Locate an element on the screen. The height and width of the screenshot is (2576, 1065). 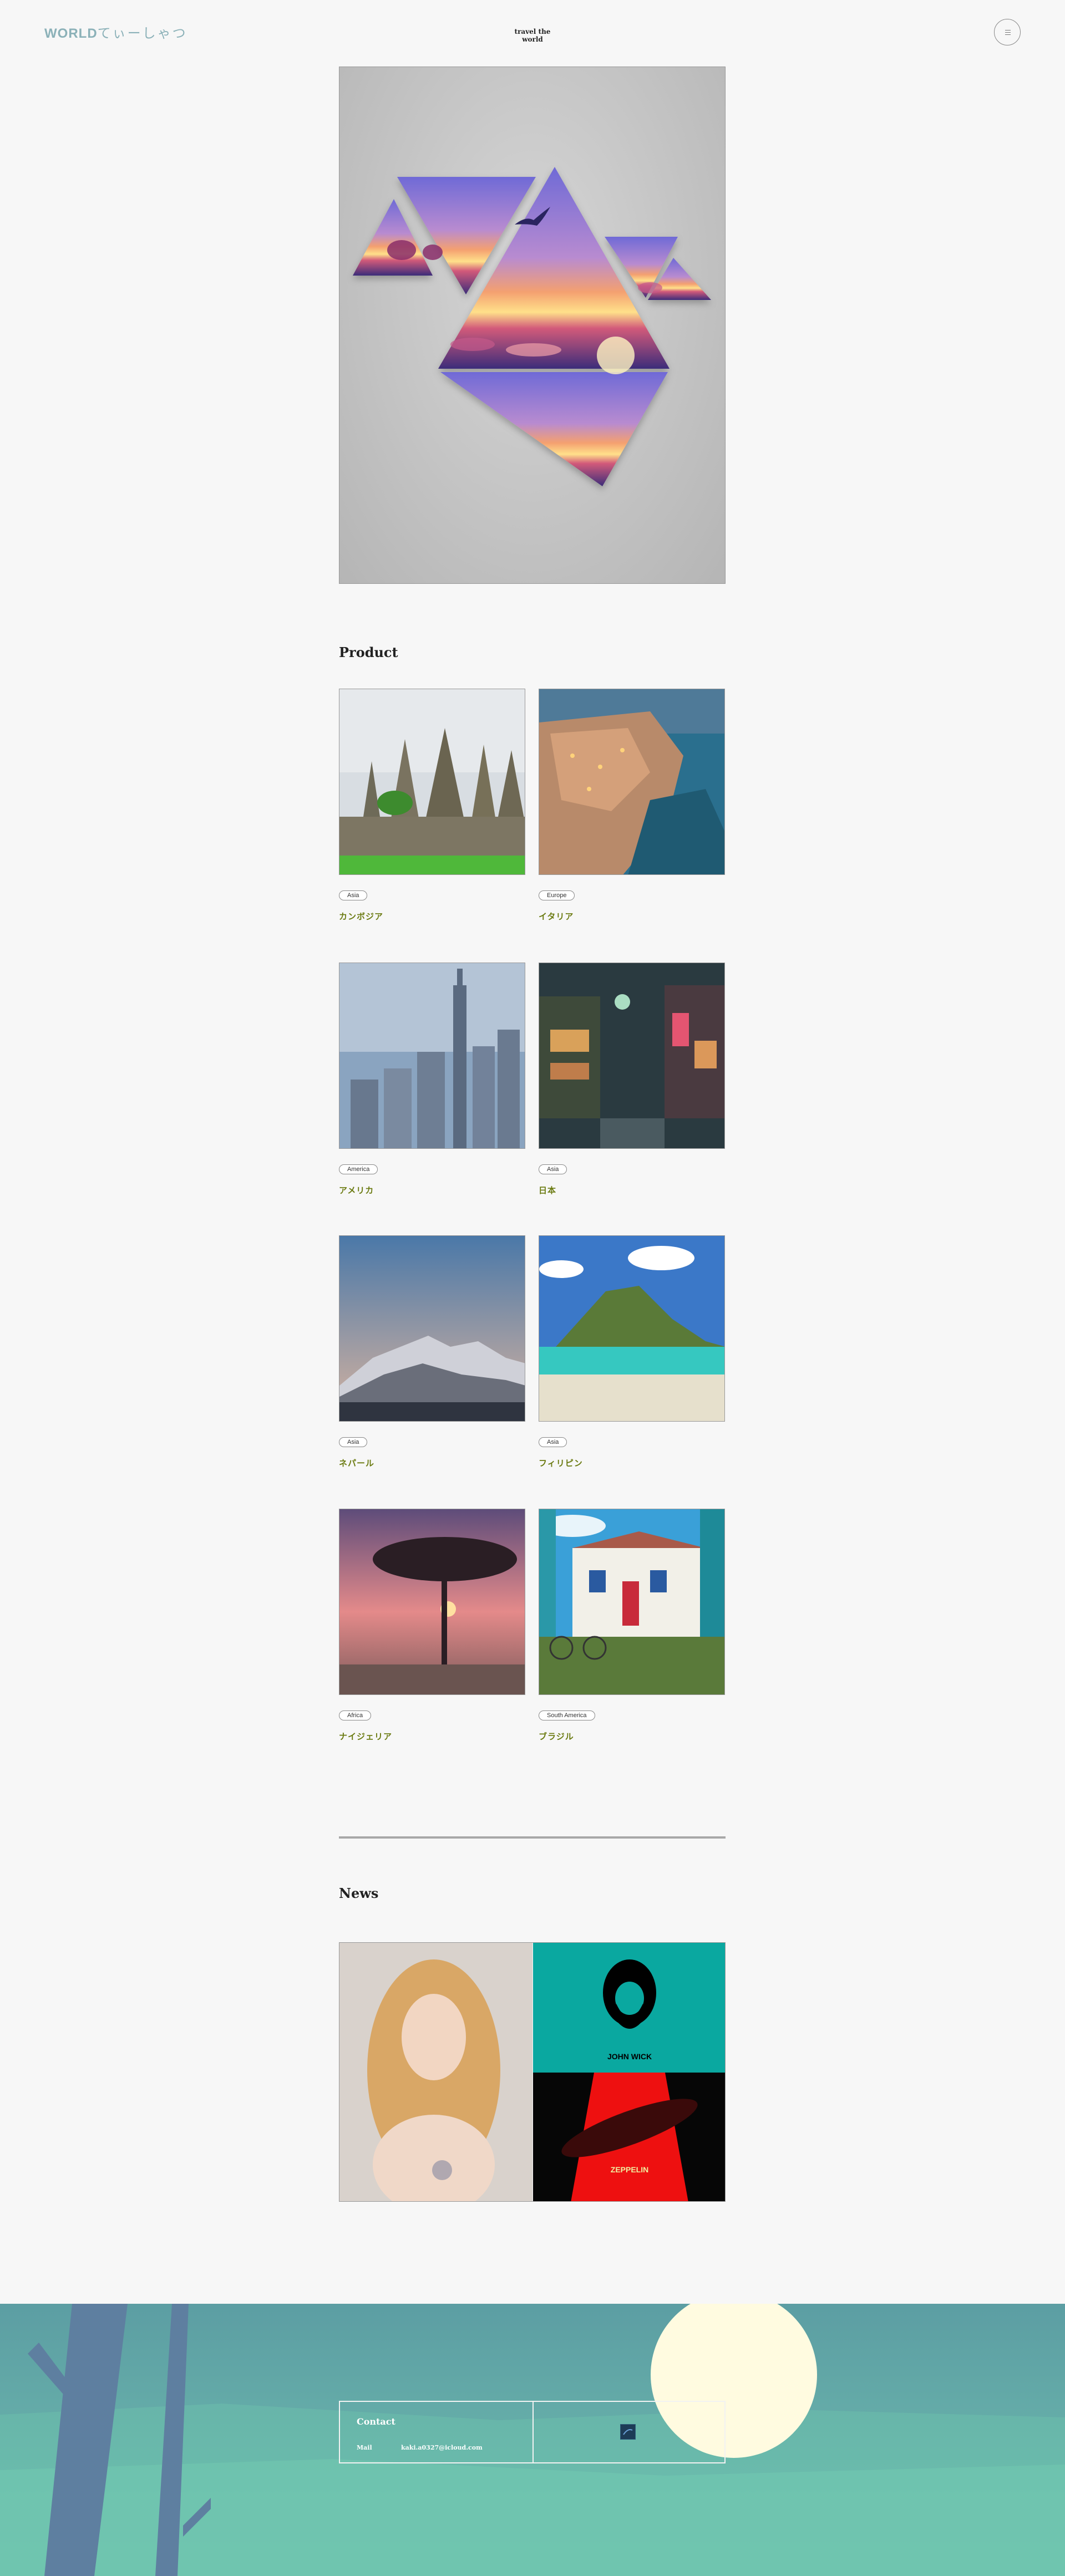
logo-light-text: てぃーしゃつ is located at coordinates (142, 34).